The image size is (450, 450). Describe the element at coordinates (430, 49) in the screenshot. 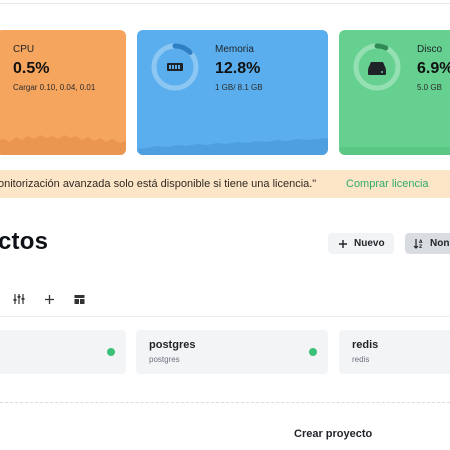

I see `disk-label: Disco` at that location.